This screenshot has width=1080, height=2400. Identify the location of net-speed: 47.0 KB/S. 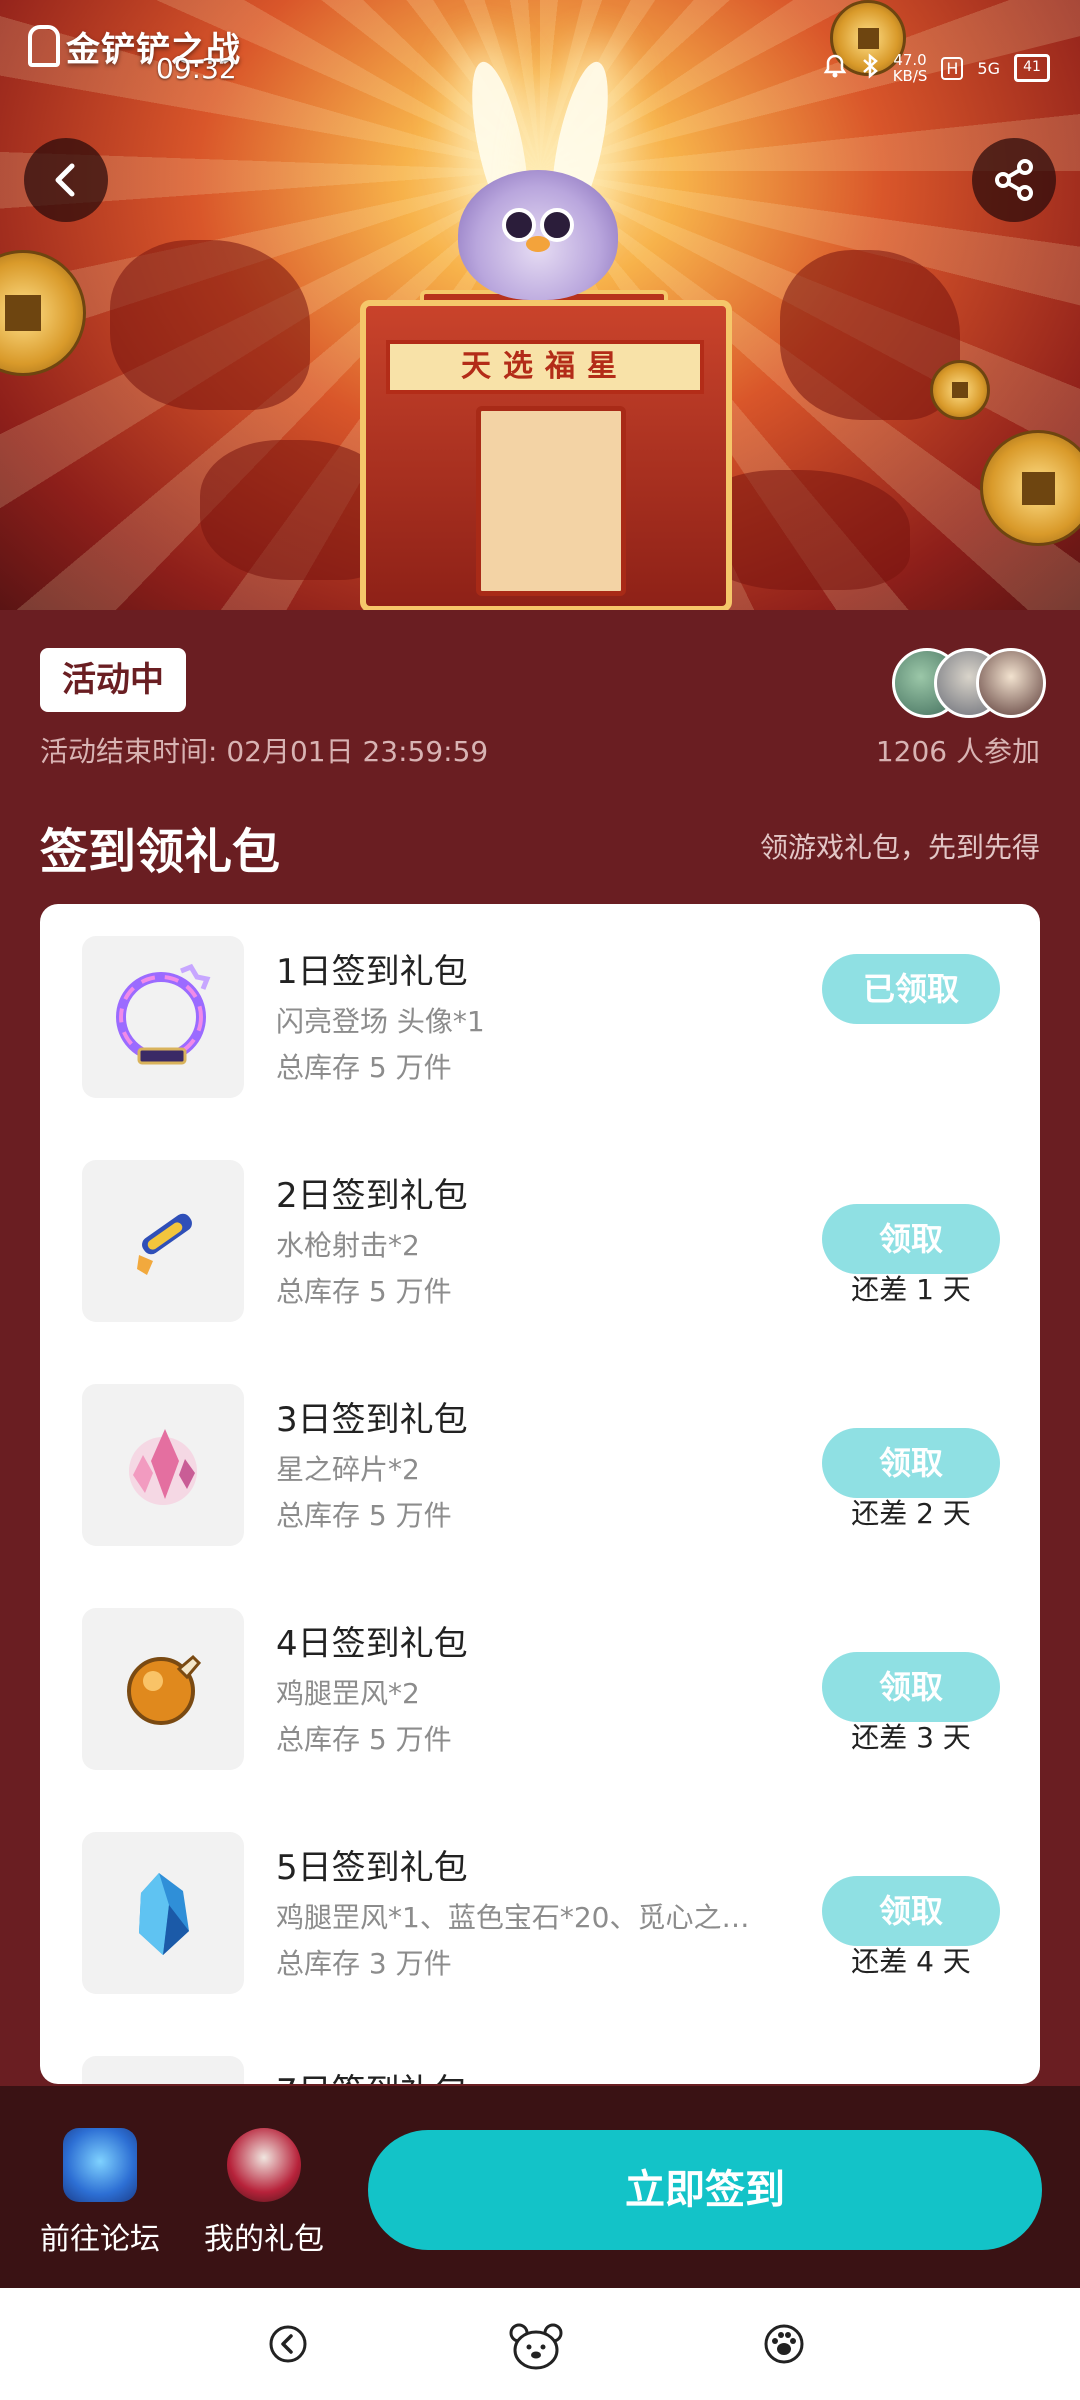
(910, 68).